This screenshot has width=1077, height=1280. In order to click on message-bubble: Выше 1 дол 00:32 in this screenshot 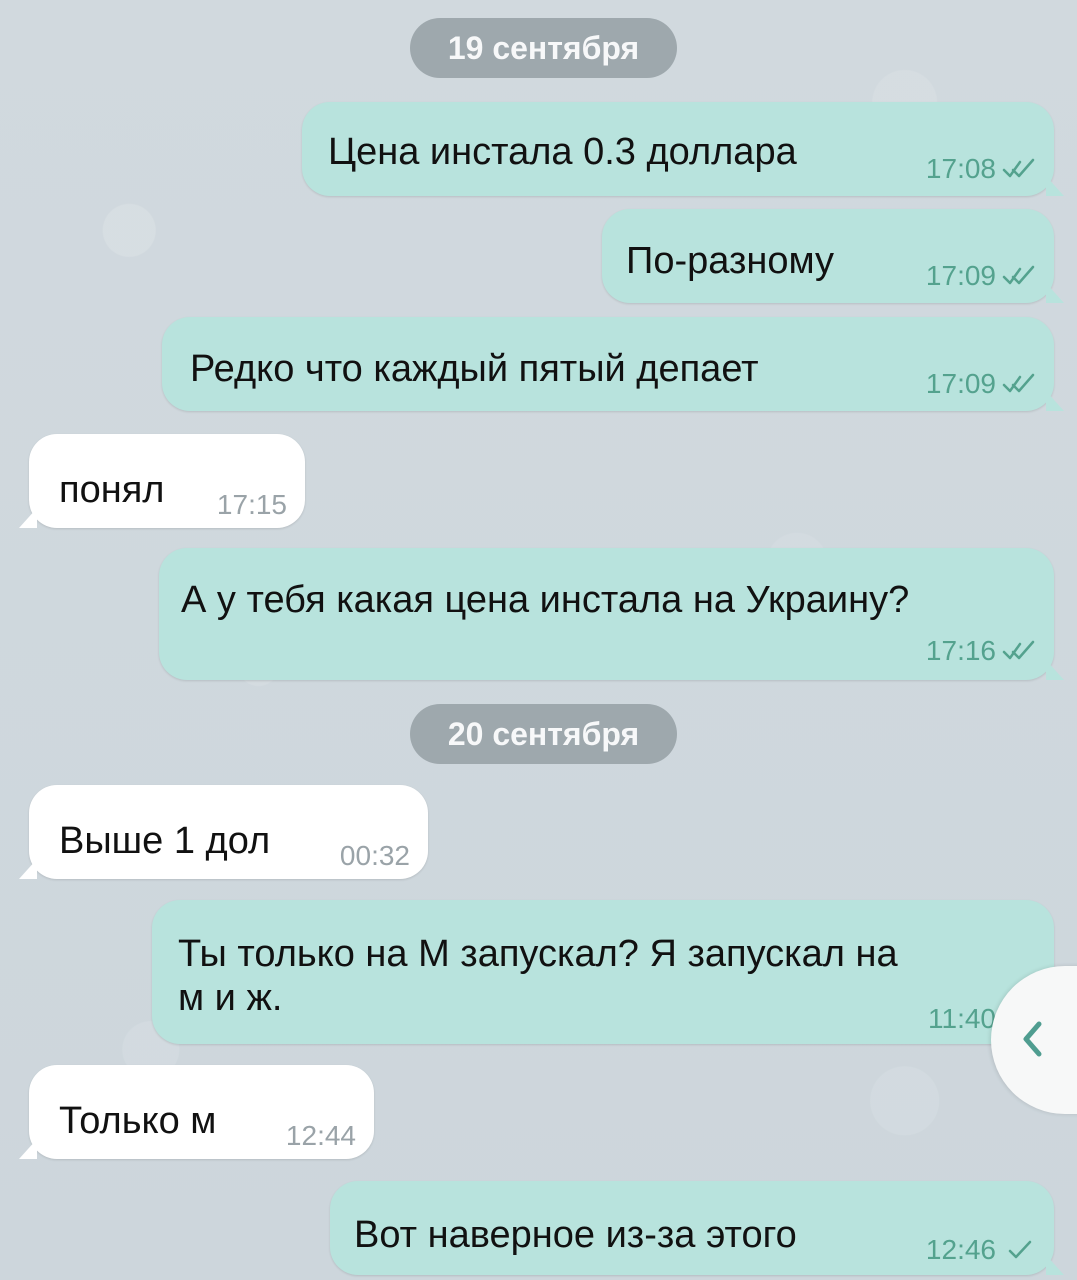, I will do `click(228, 832)`.